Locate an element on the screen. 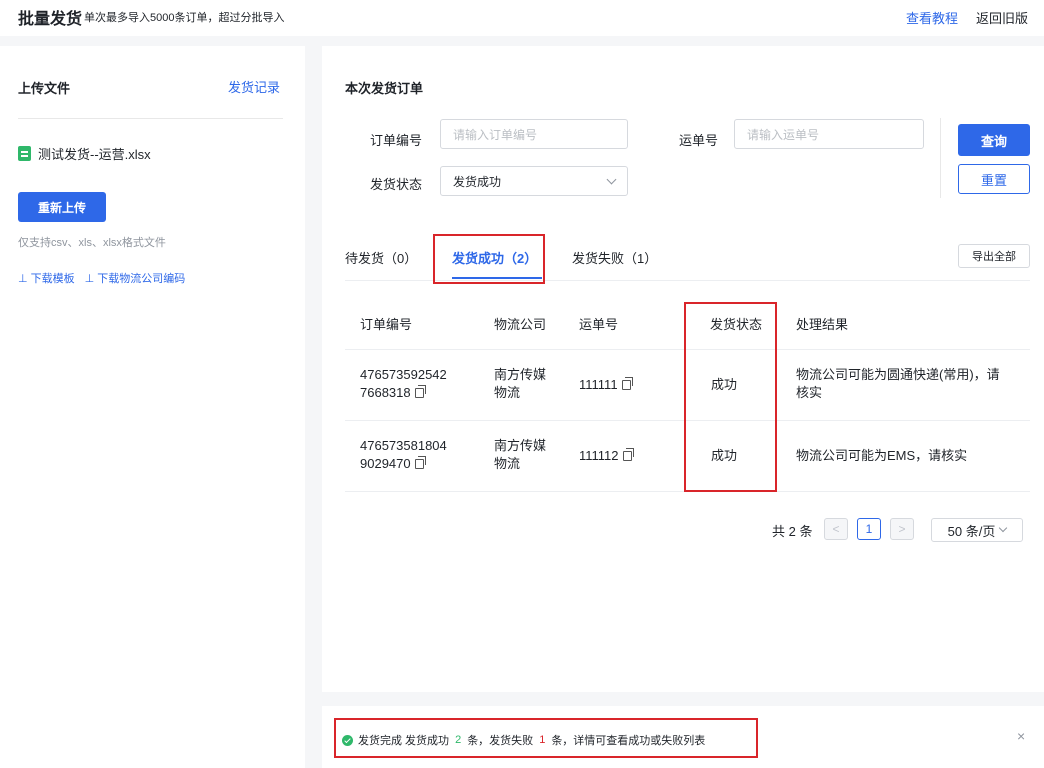 This screenshot has height=768, width=1044. prev-page-button: < is located at coordinates (836, 529).